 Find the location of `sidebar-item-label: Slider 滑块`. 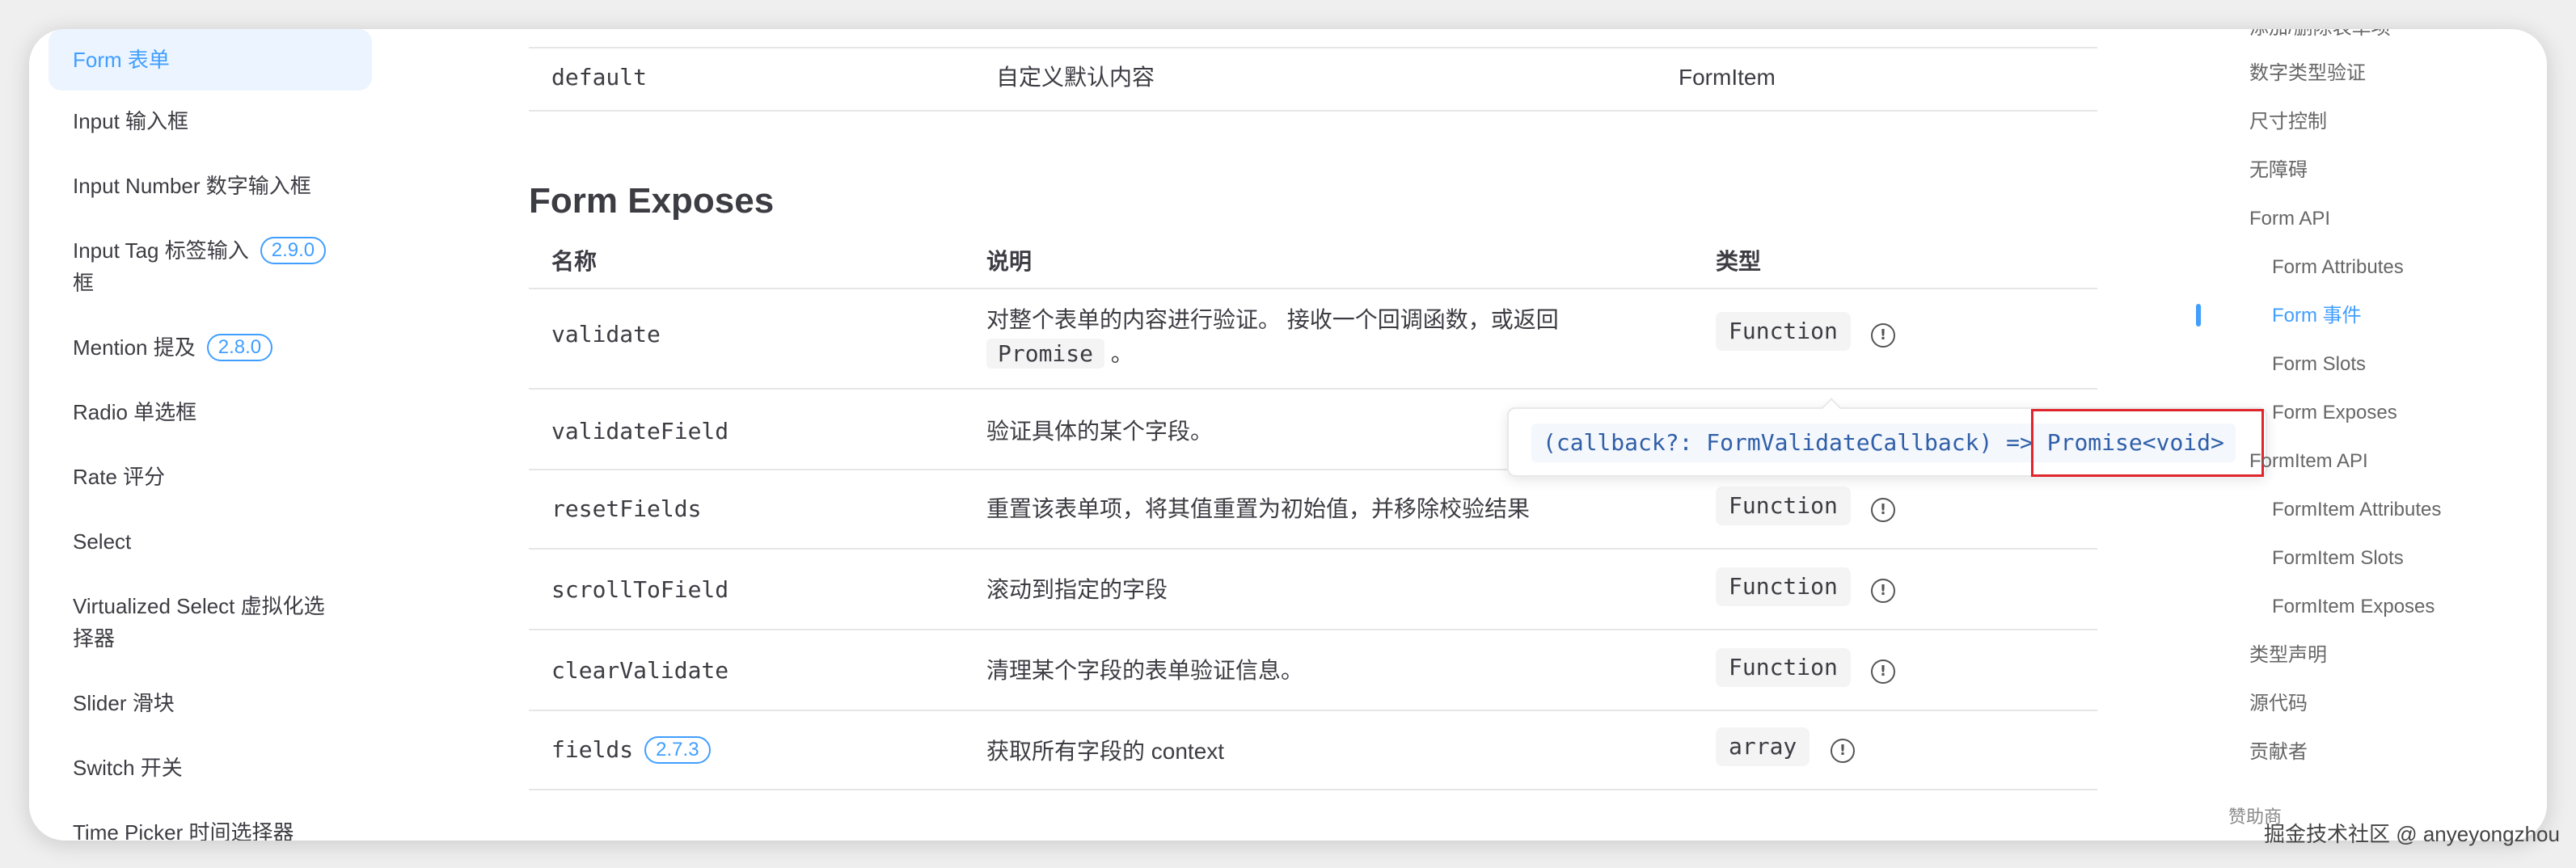

sidebar-item-label: Slider 滑块 is located at coordinates (124, 703).